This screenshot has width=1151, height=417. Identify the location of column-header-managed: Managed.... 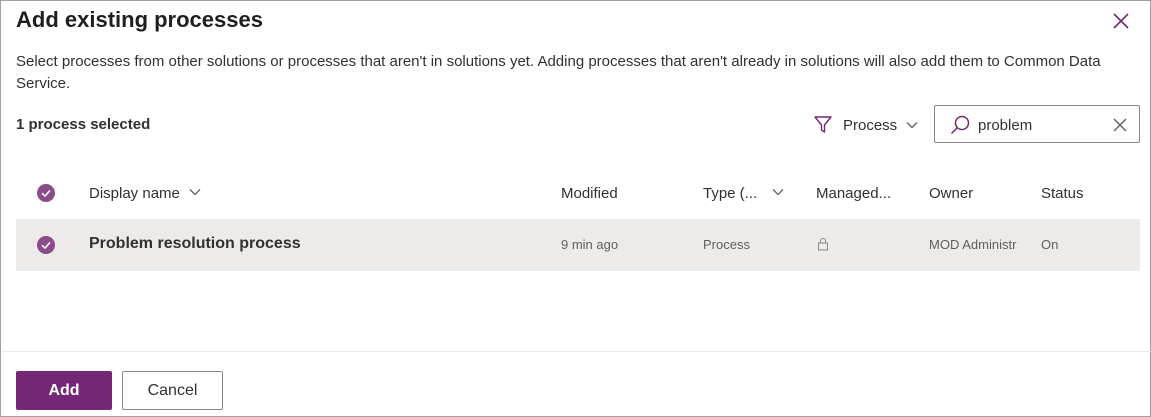
(853, 194).